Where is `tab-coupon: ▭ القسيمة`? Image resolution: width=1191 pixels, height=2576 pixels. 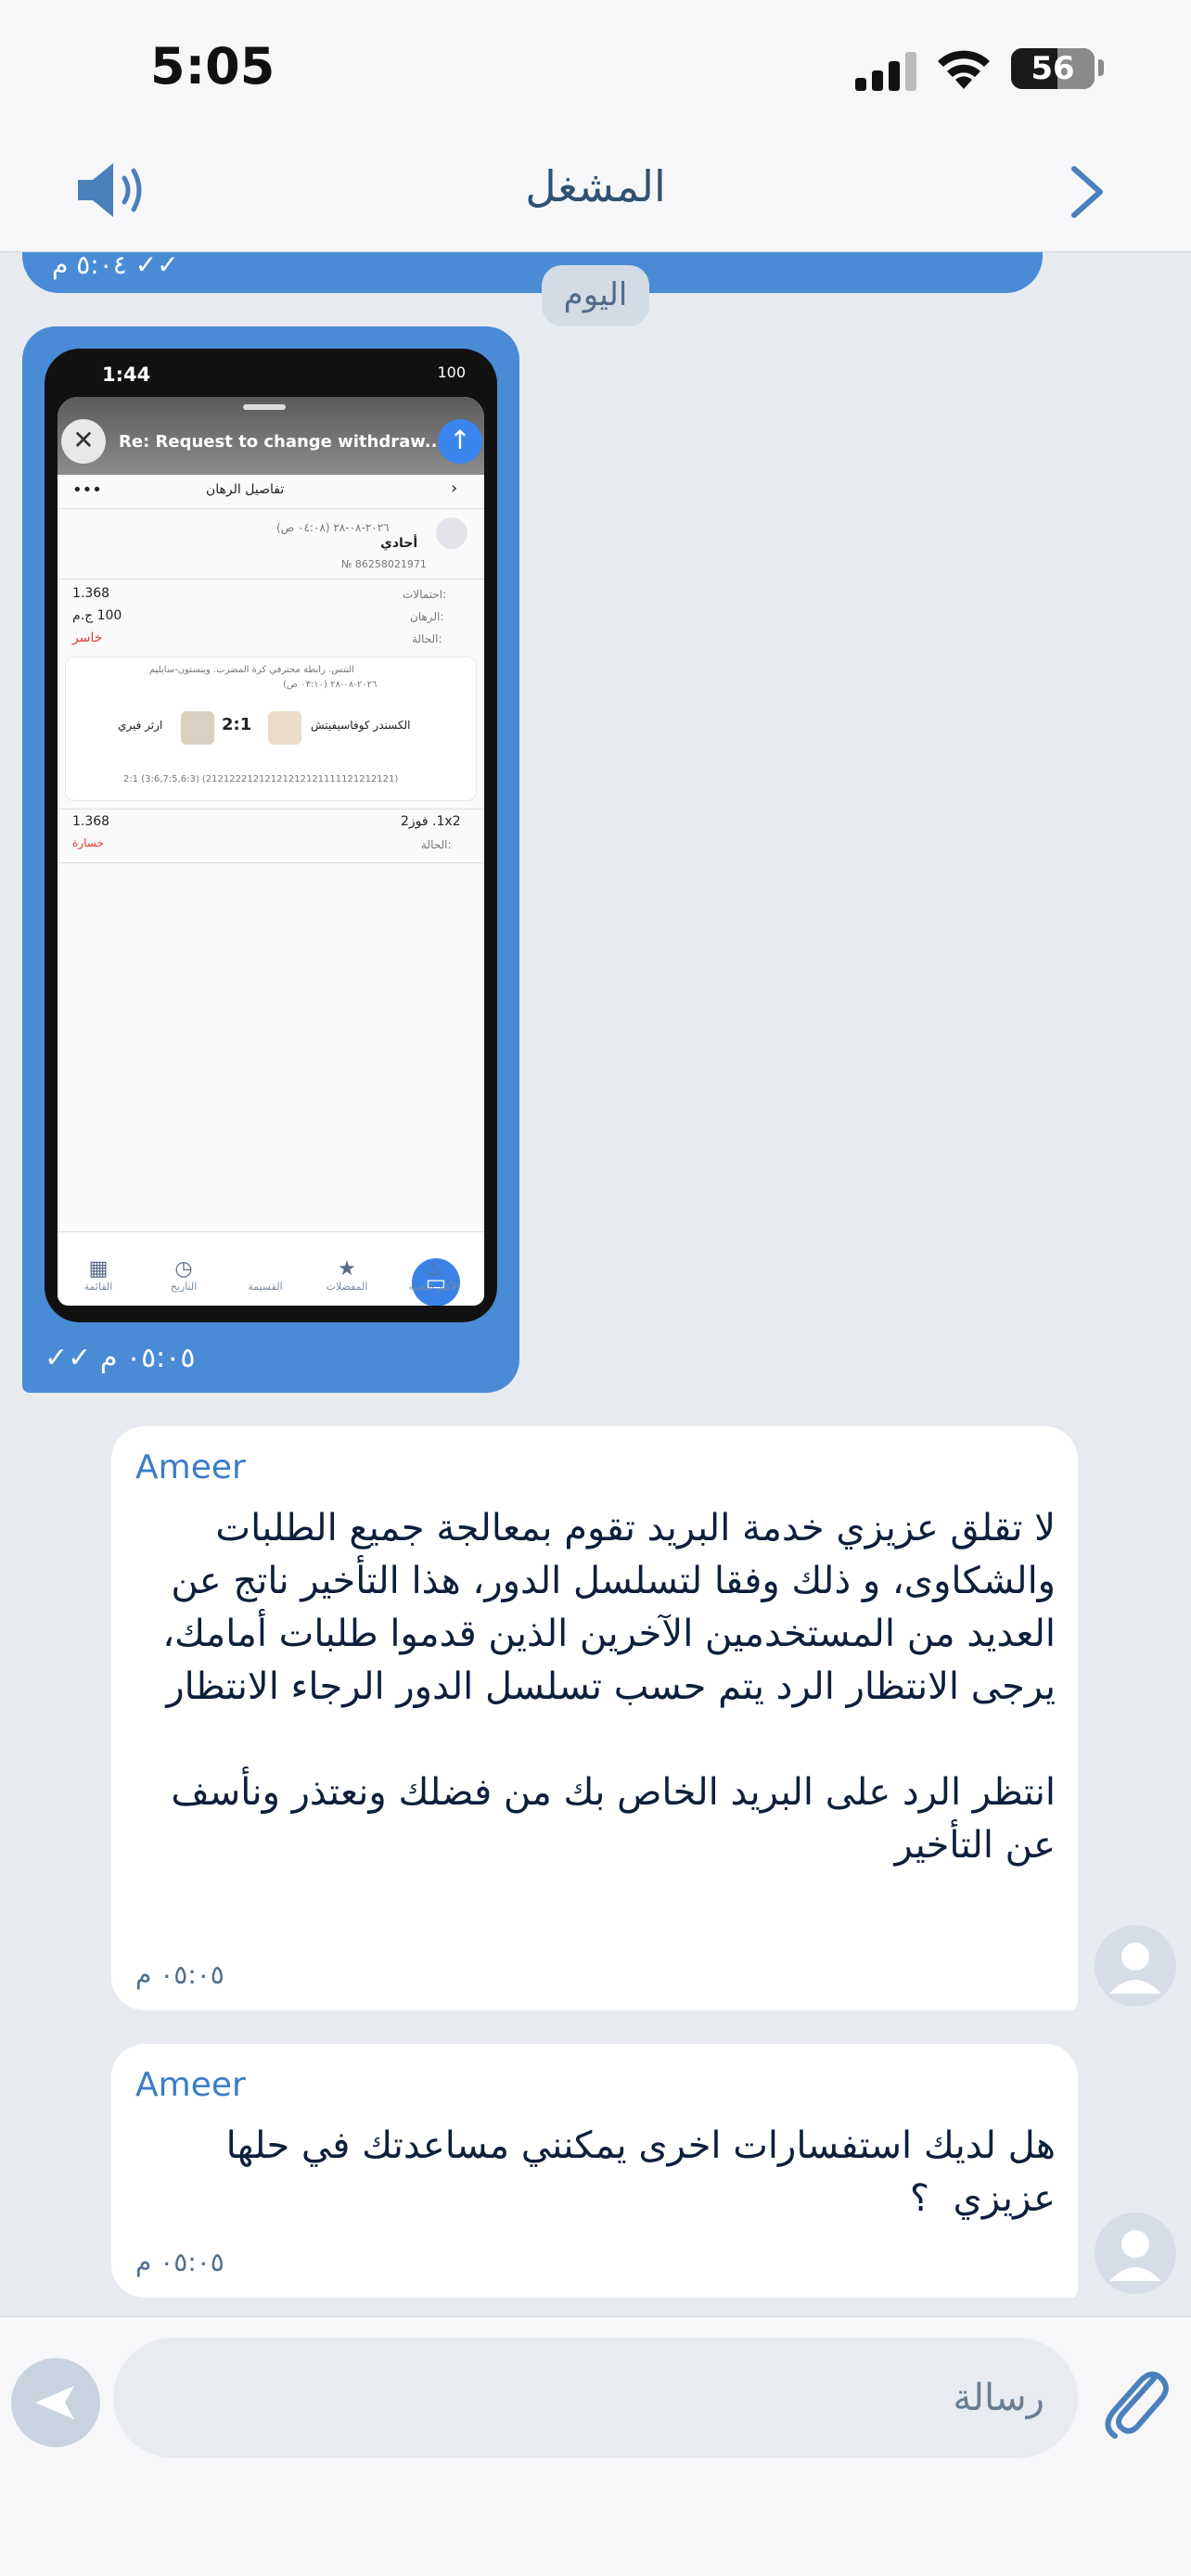 tab-coupon: ▭ القسيمة is located at coordinates (344, 1282).